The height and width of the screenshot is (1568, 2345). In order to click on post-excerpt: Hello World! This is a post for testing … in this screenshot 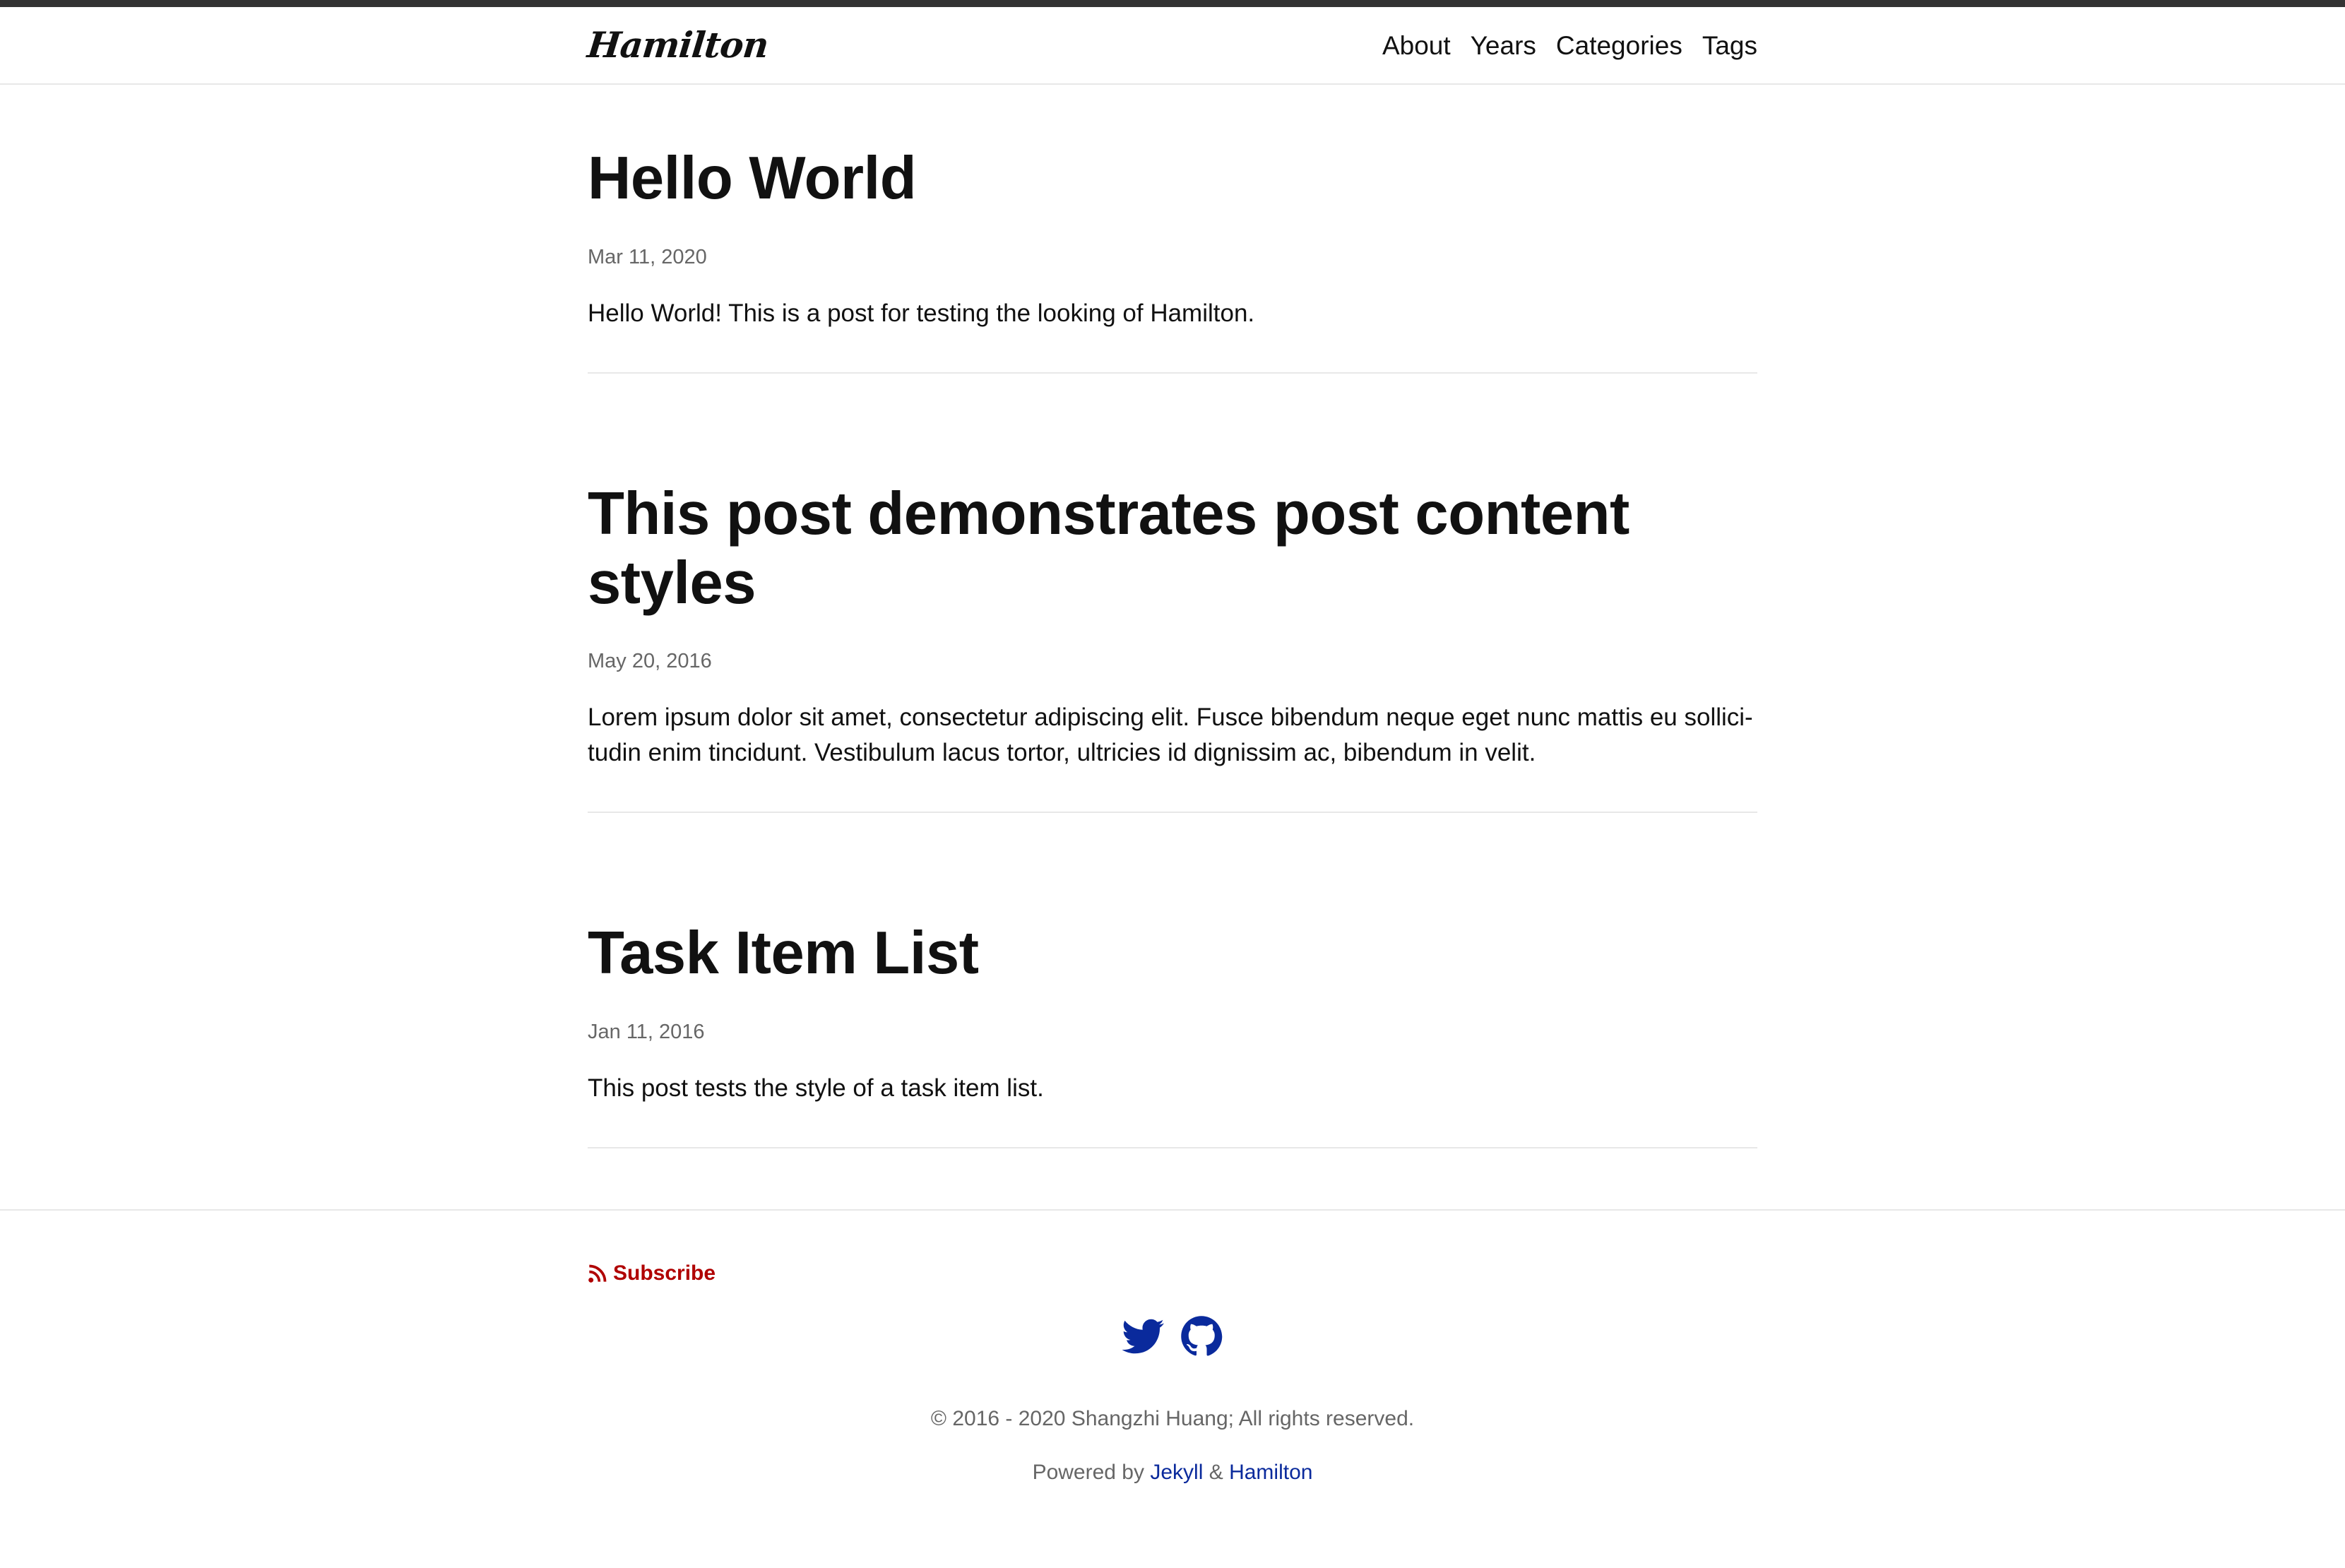, I will do `click(921, 313)`.